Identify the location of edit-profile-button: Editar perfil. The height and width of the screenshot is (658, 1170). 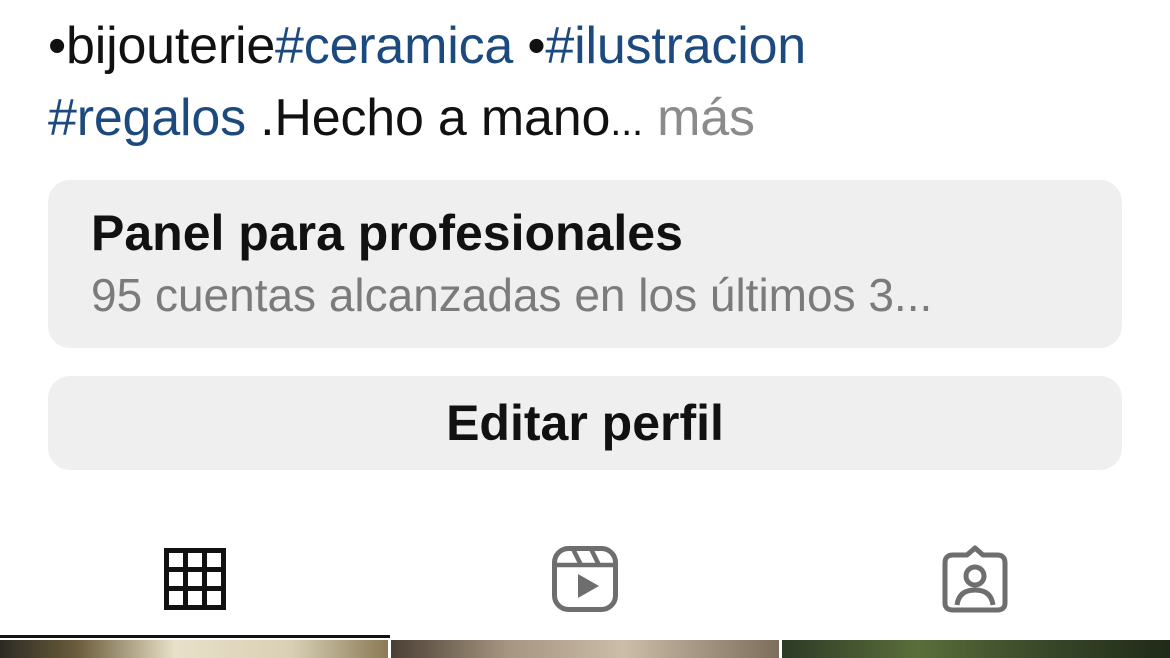
(585, 423).